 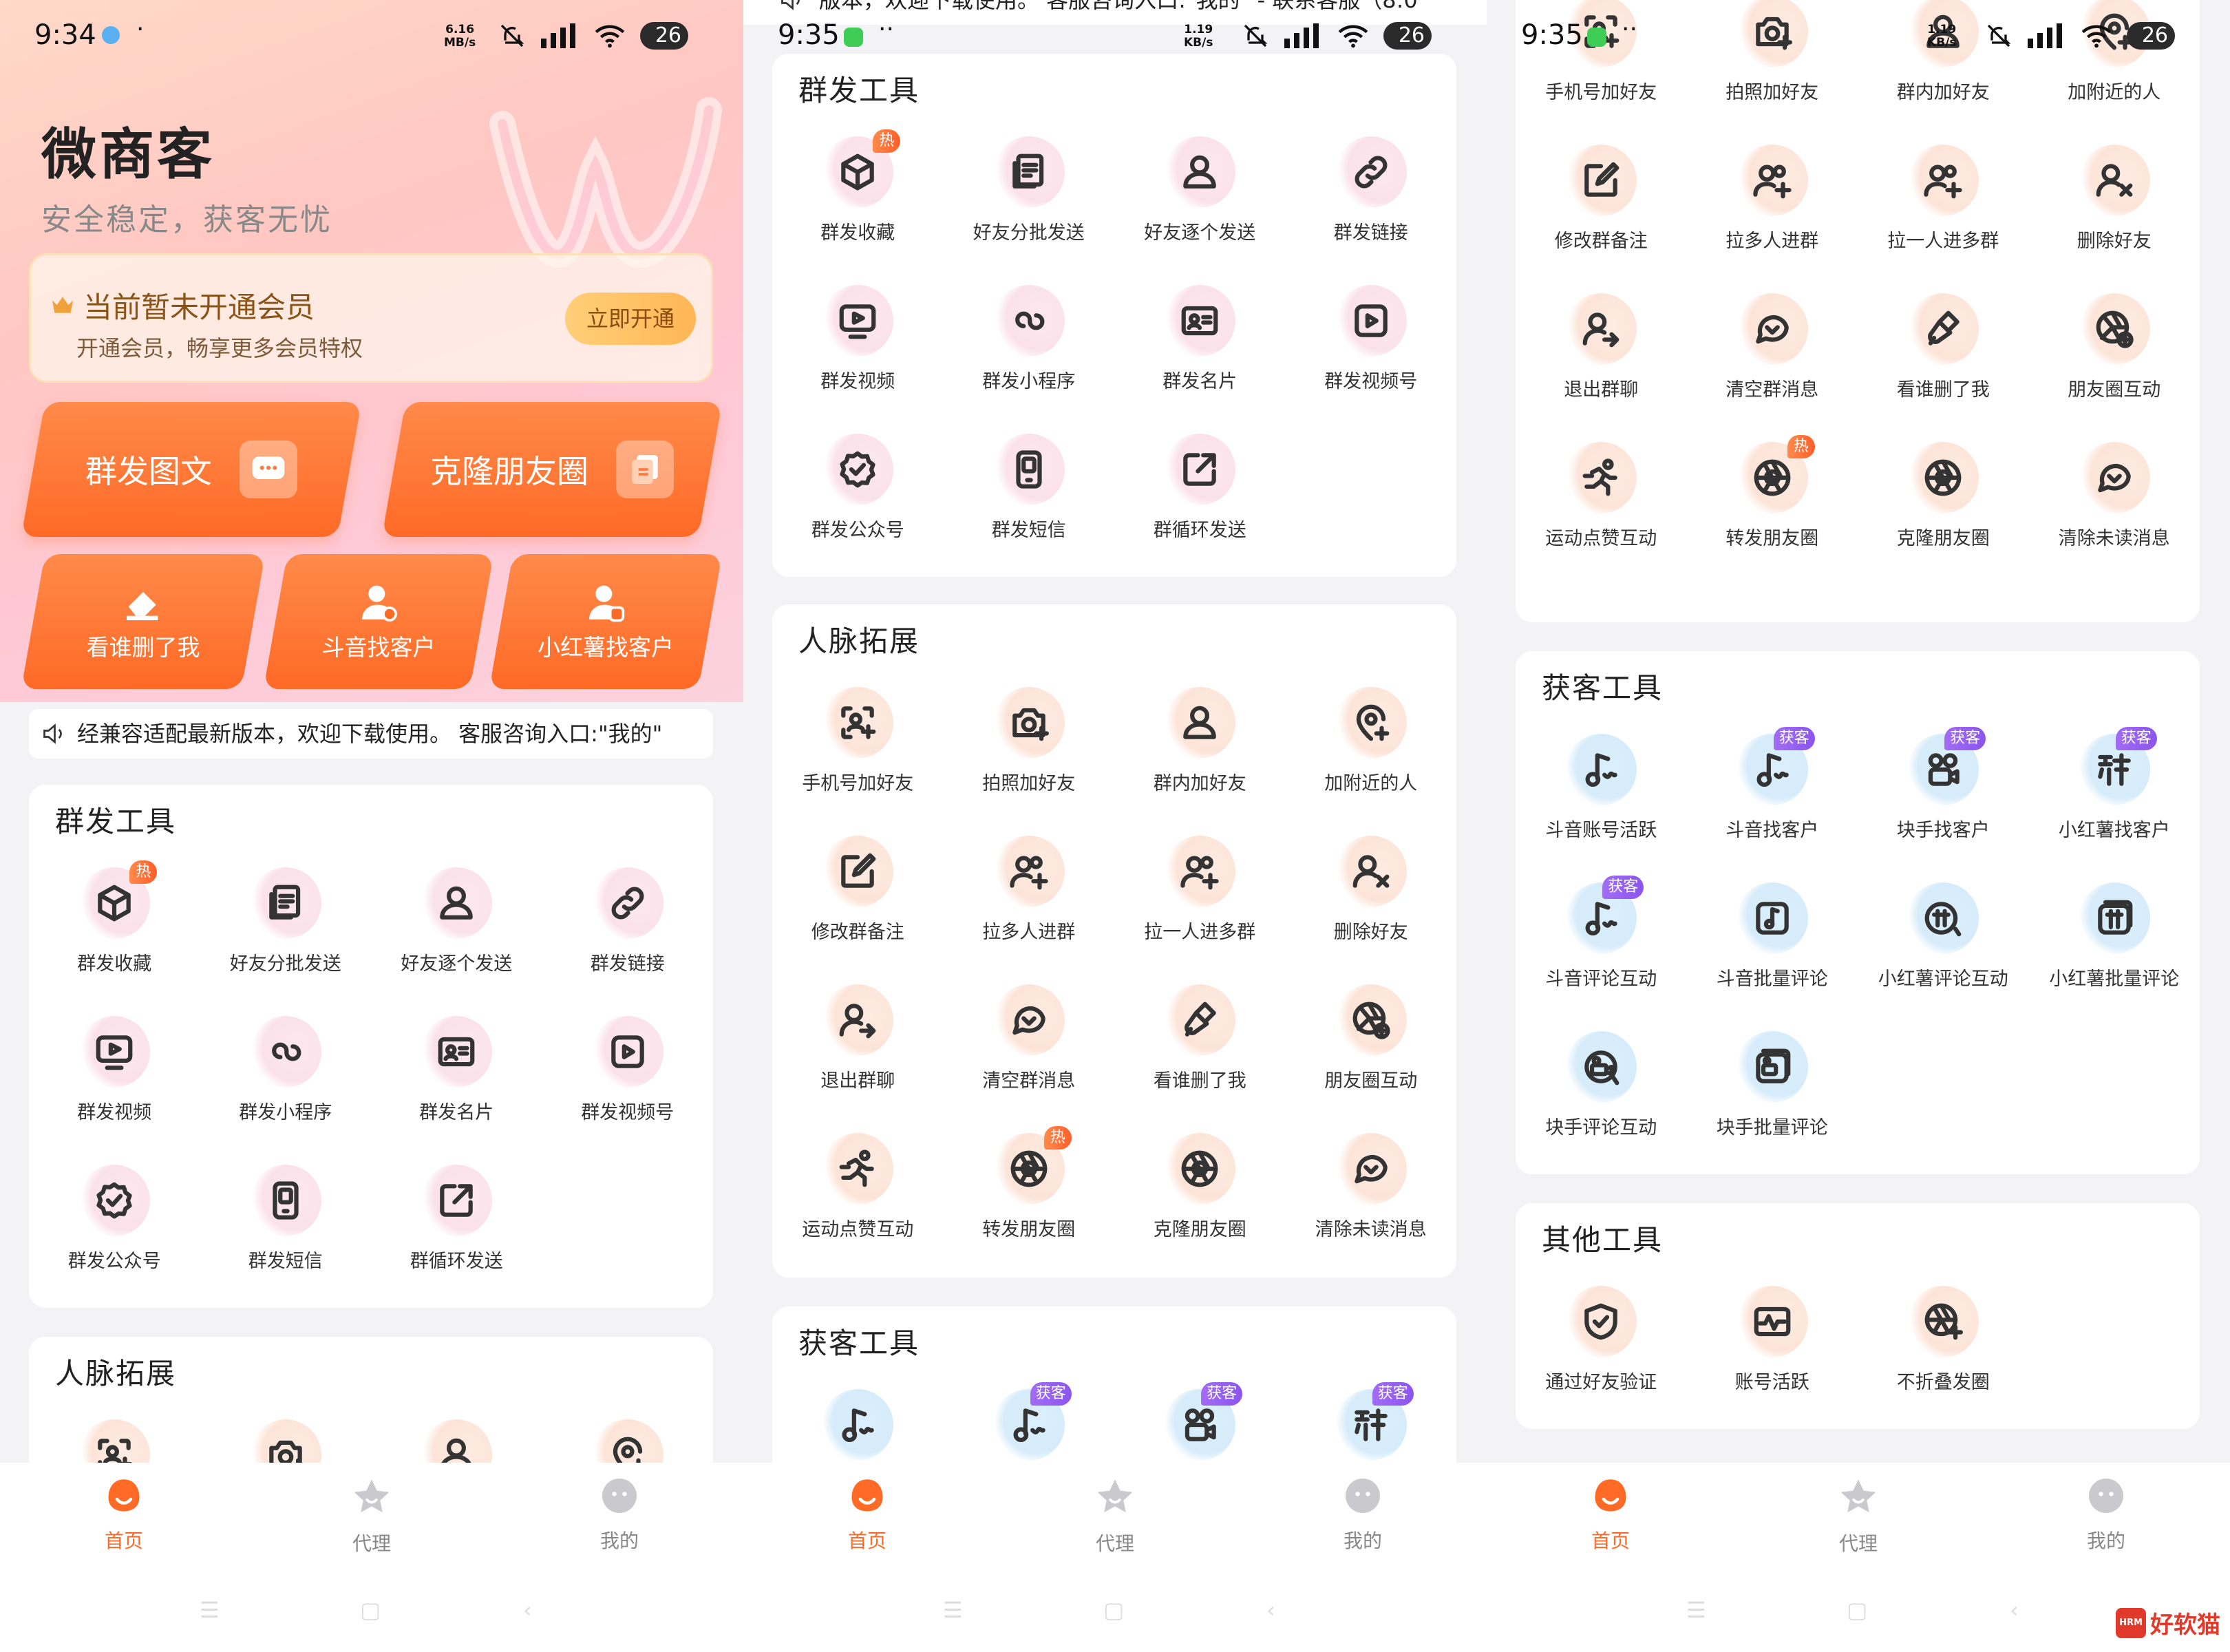 I want to click on tool-item: 块手批量评论, so click(x=1772, y=1091).